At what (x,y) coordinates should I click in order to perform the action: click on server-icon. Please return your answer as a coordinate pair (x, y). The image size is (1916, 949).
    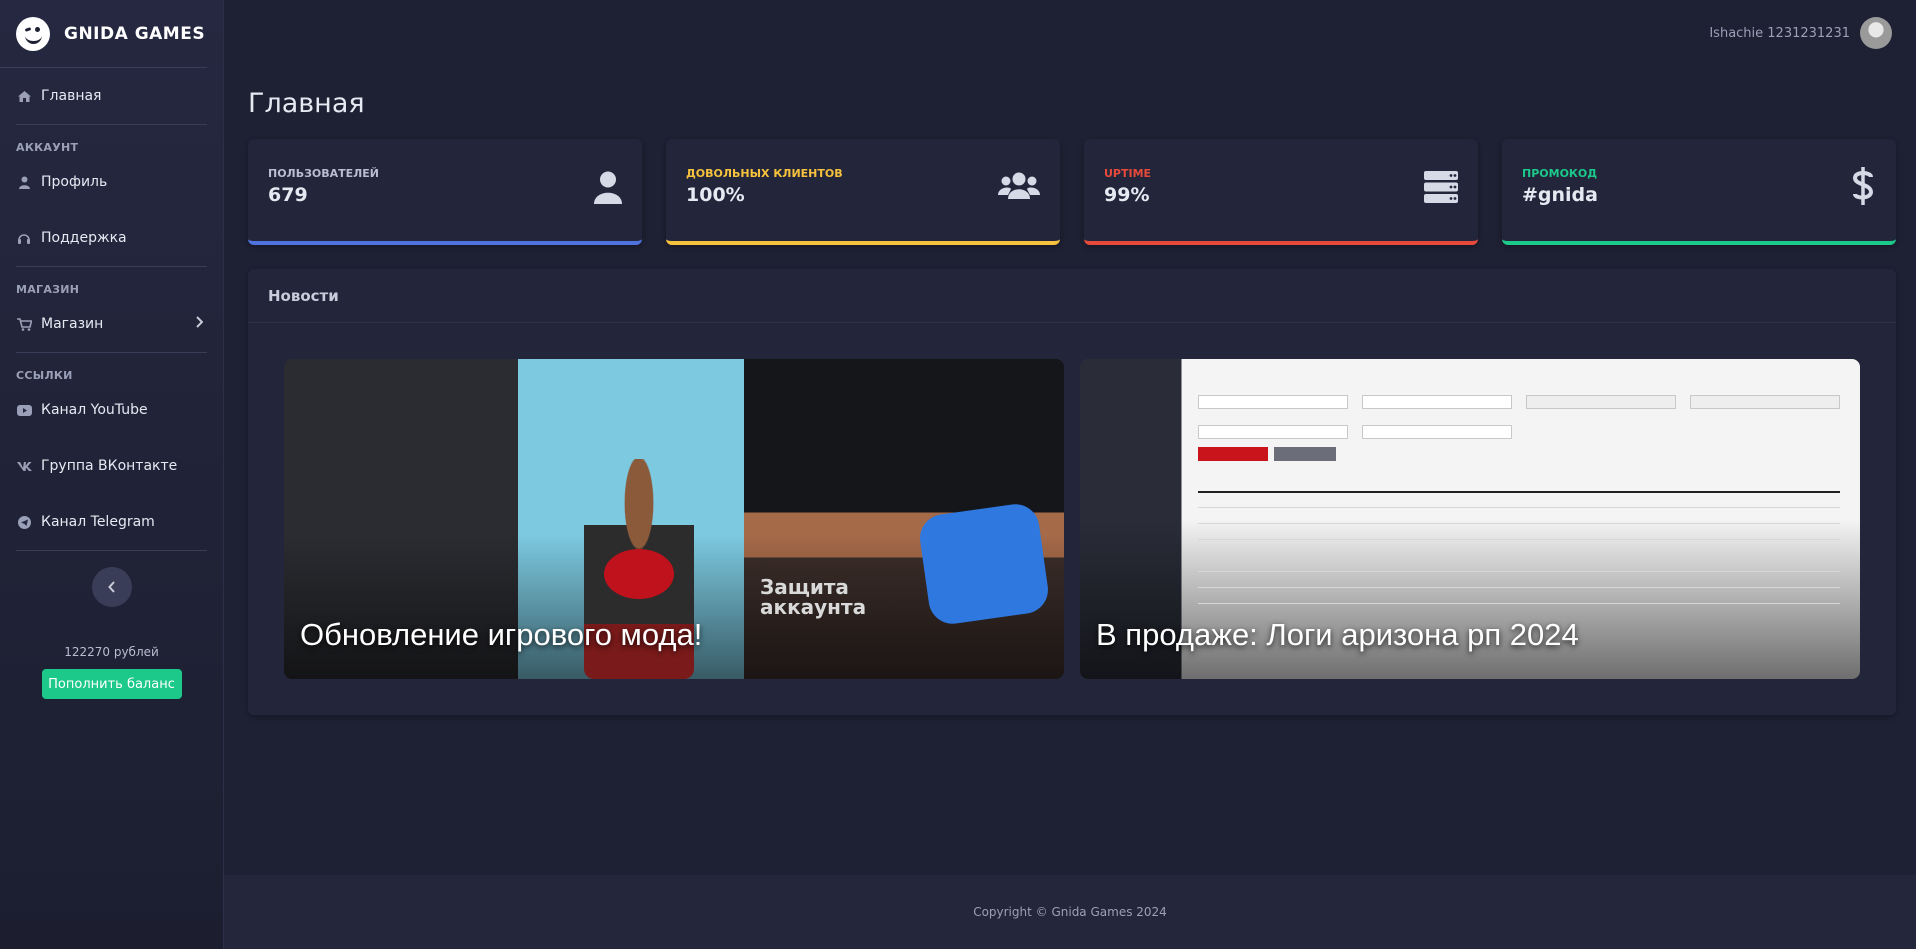
    Looking at the image, I should click on (1441, 189).